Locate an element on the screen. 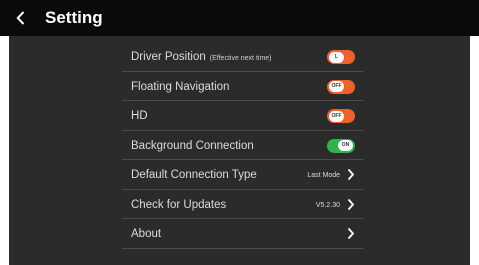  floating-navigation-toggle: OFF is located at coordinates (341, 86).